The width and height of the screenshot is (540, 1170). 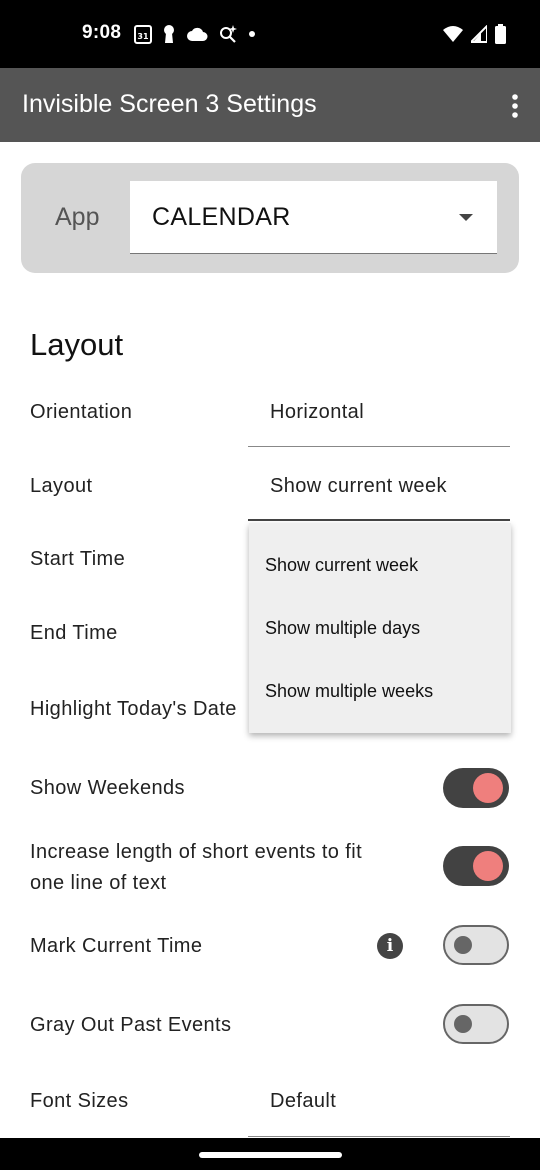 What do you see at coordinates (197, 34) in the screenshot?
I see `cloud-icon` at bounding box center [197, 34].